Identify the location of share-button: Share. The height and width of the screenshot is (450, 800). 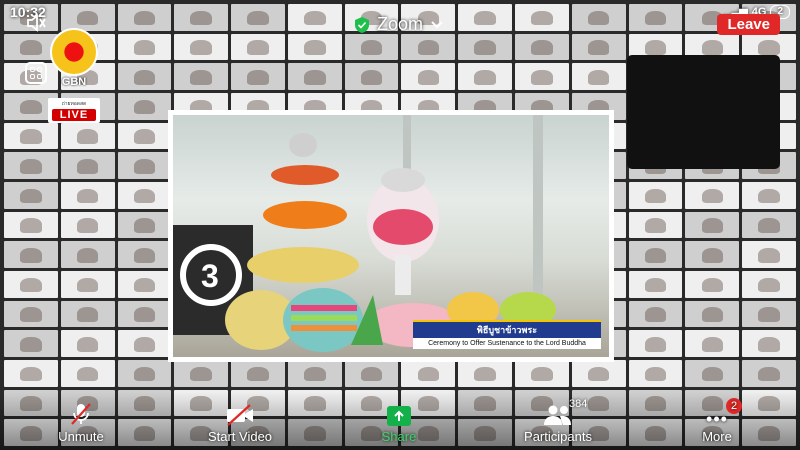
(399, 423).